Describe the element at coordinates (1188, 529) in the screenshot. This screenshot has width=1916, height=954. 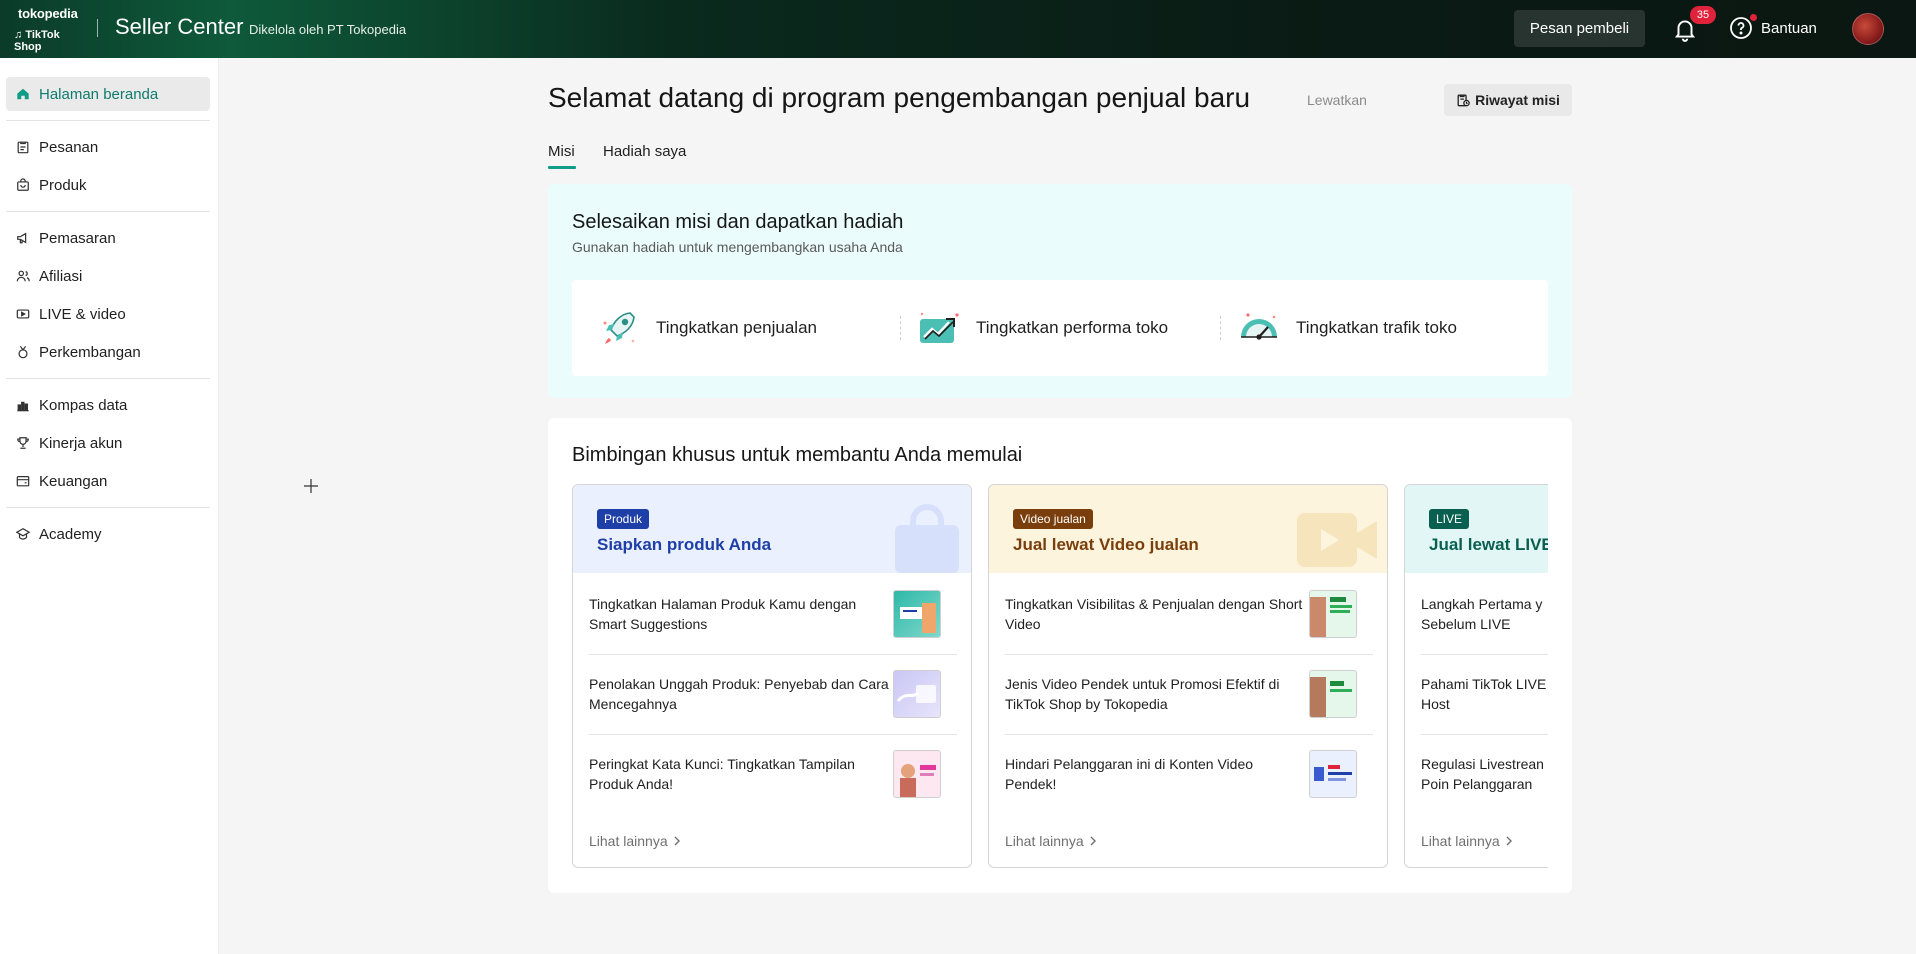
I see `guide-card-header: Video jualan Jual lewat Video jualan` at that location.